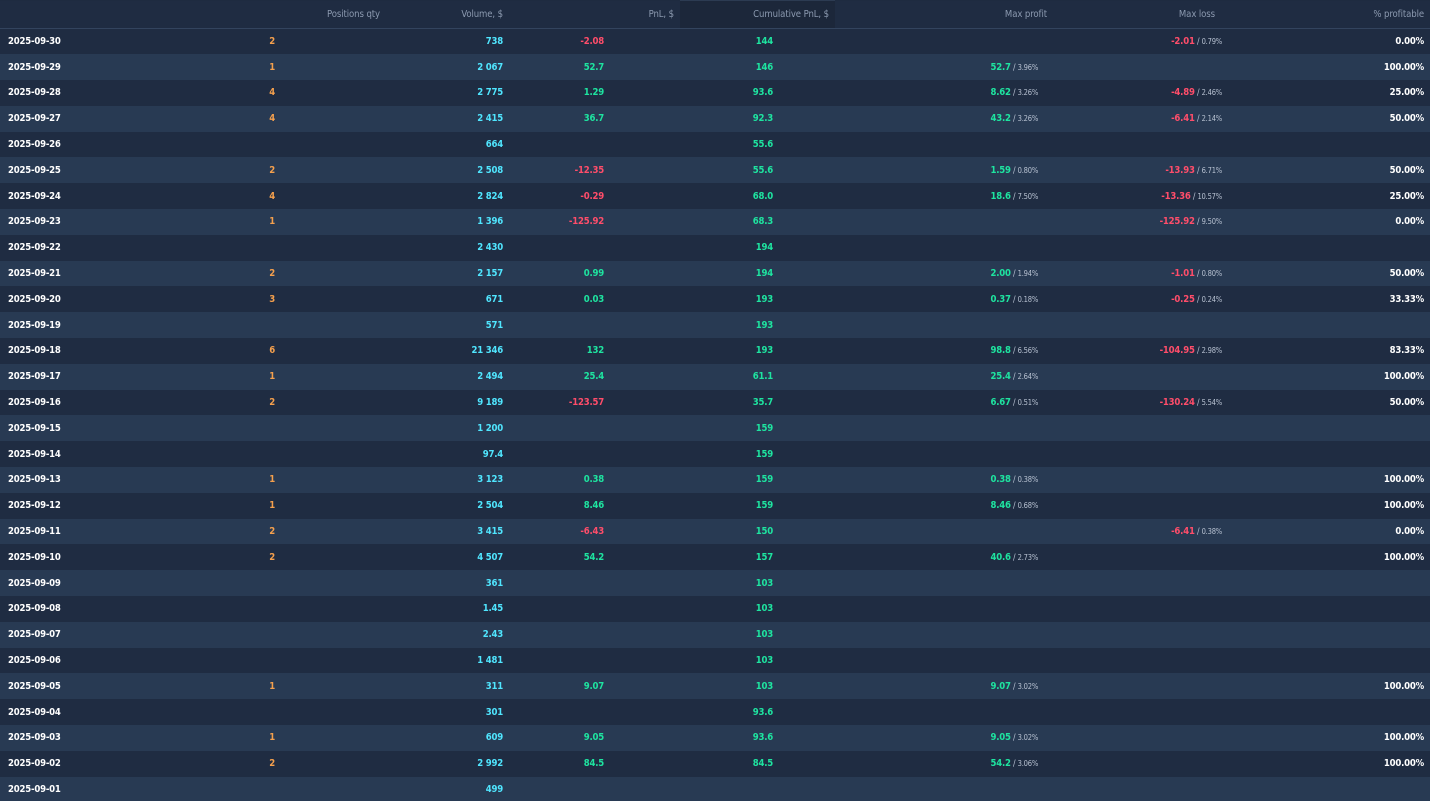  I want to click on max-loss-percent: 0.24%, so click(1212, 299).